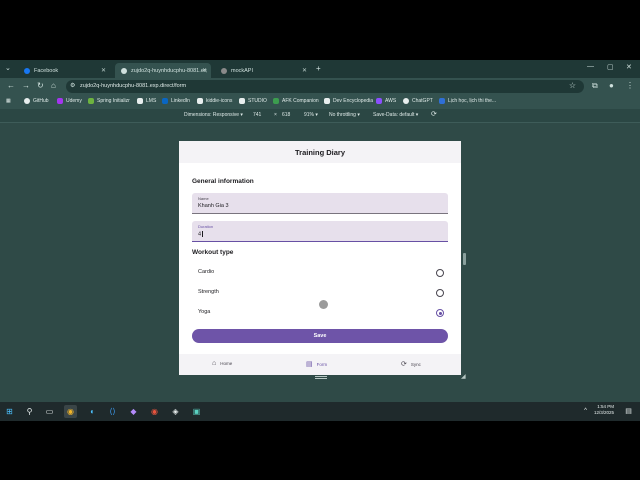  Describe the element at coordinates (321, 377) in the screenshot. I see `resize-handle` at that location.